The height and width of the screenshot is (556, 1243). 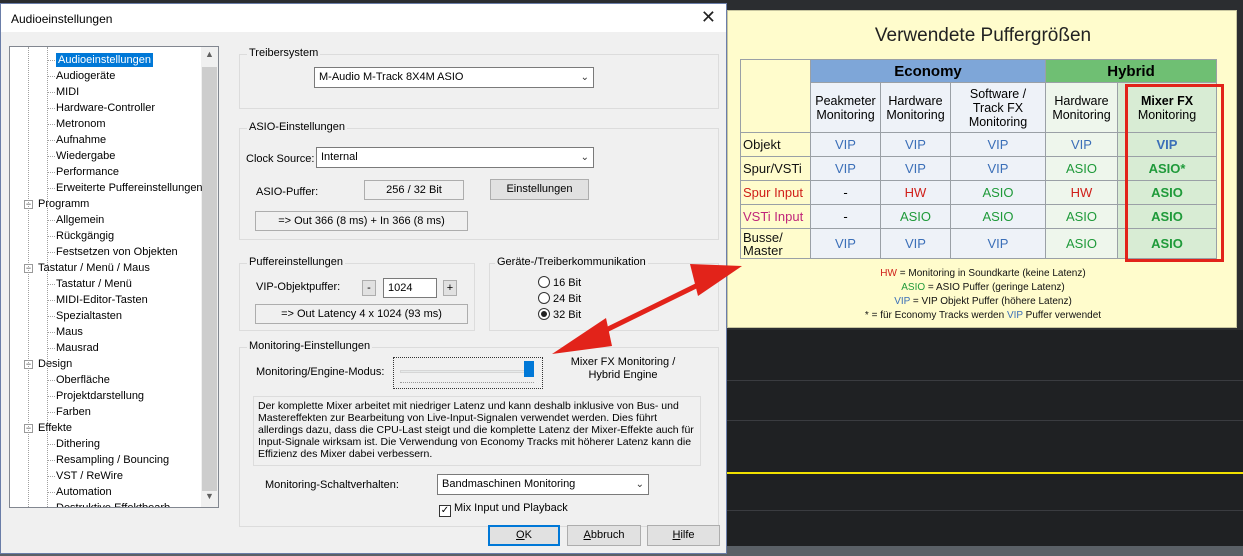 What do you see at coordinates (129, 188) in the screenshot?
I see `tree-item: Erweiterte Puffereinstellungen` at bounding box center [129, 188].